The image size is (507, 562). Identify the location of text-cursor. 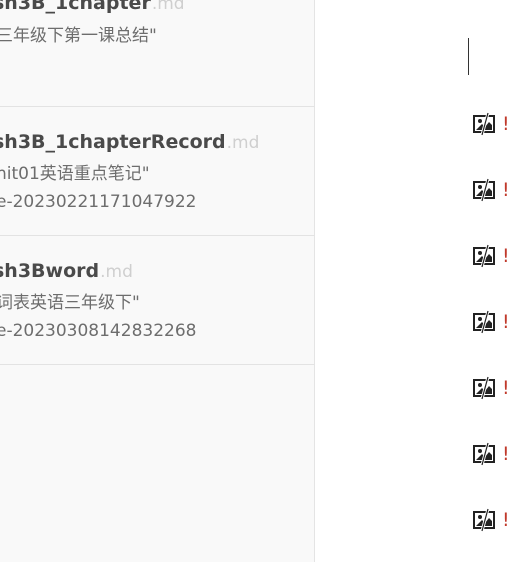
(468, 56).